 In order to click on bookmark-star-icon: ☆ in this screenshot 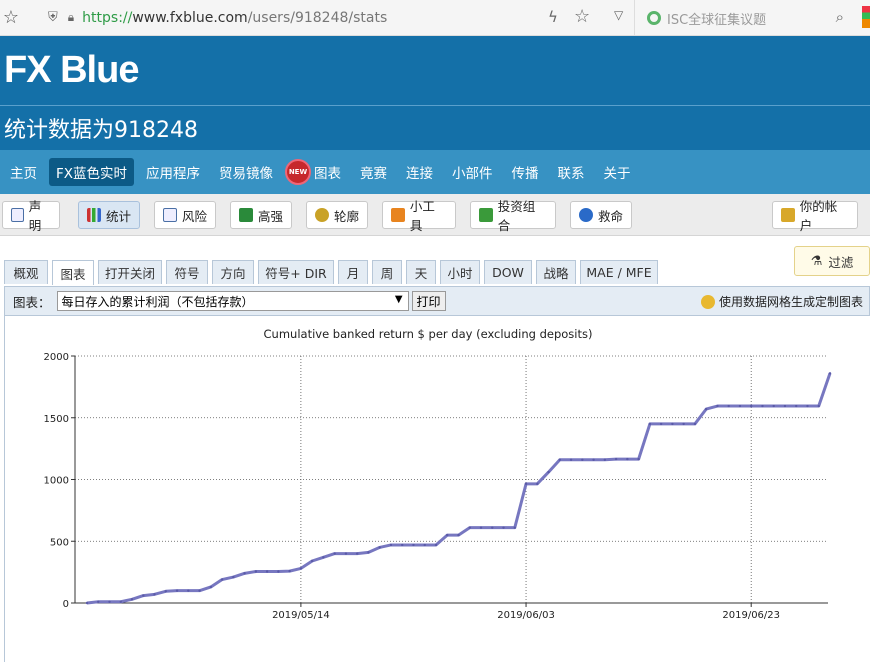, I will do `click(11, 17)`.